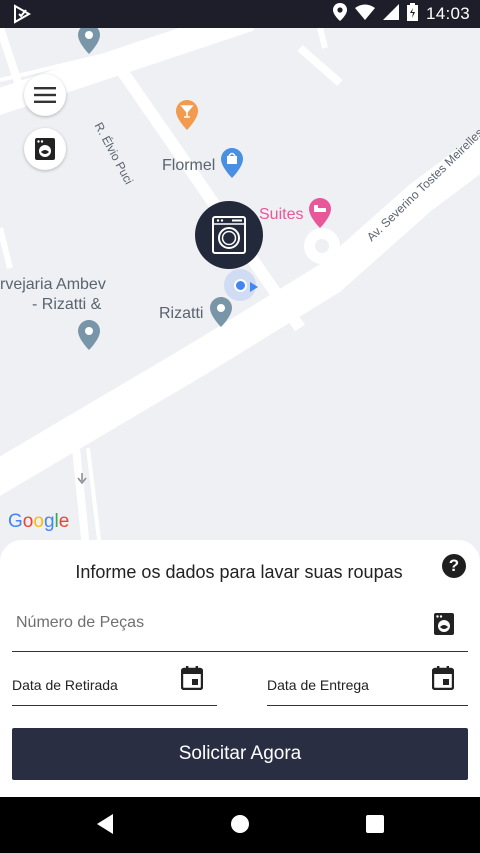 This screenshot has height=853, width=480. Describe the element at coordinates (339, 14) in the screenshot. I see `location-icon` at that location.